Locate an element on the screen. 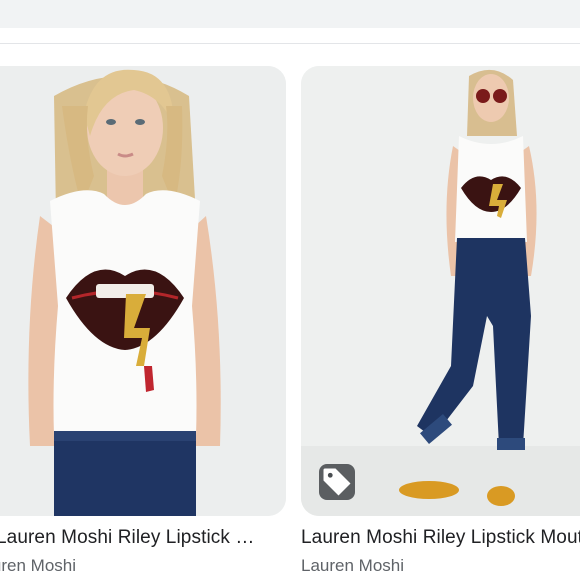 The width and height of the screenshot is (580, 579). top-divider is located at coordinates (290, 43).